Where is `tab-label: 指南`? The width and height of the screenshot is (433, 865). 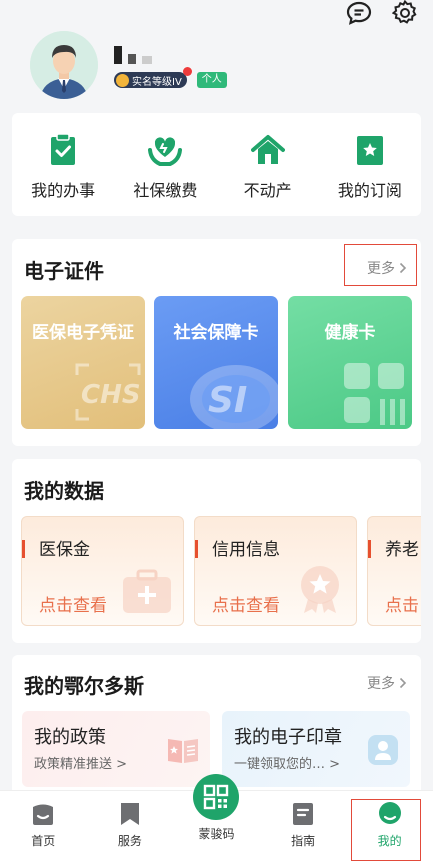
tab-label: 指南 is located at coordinates (303, 841).